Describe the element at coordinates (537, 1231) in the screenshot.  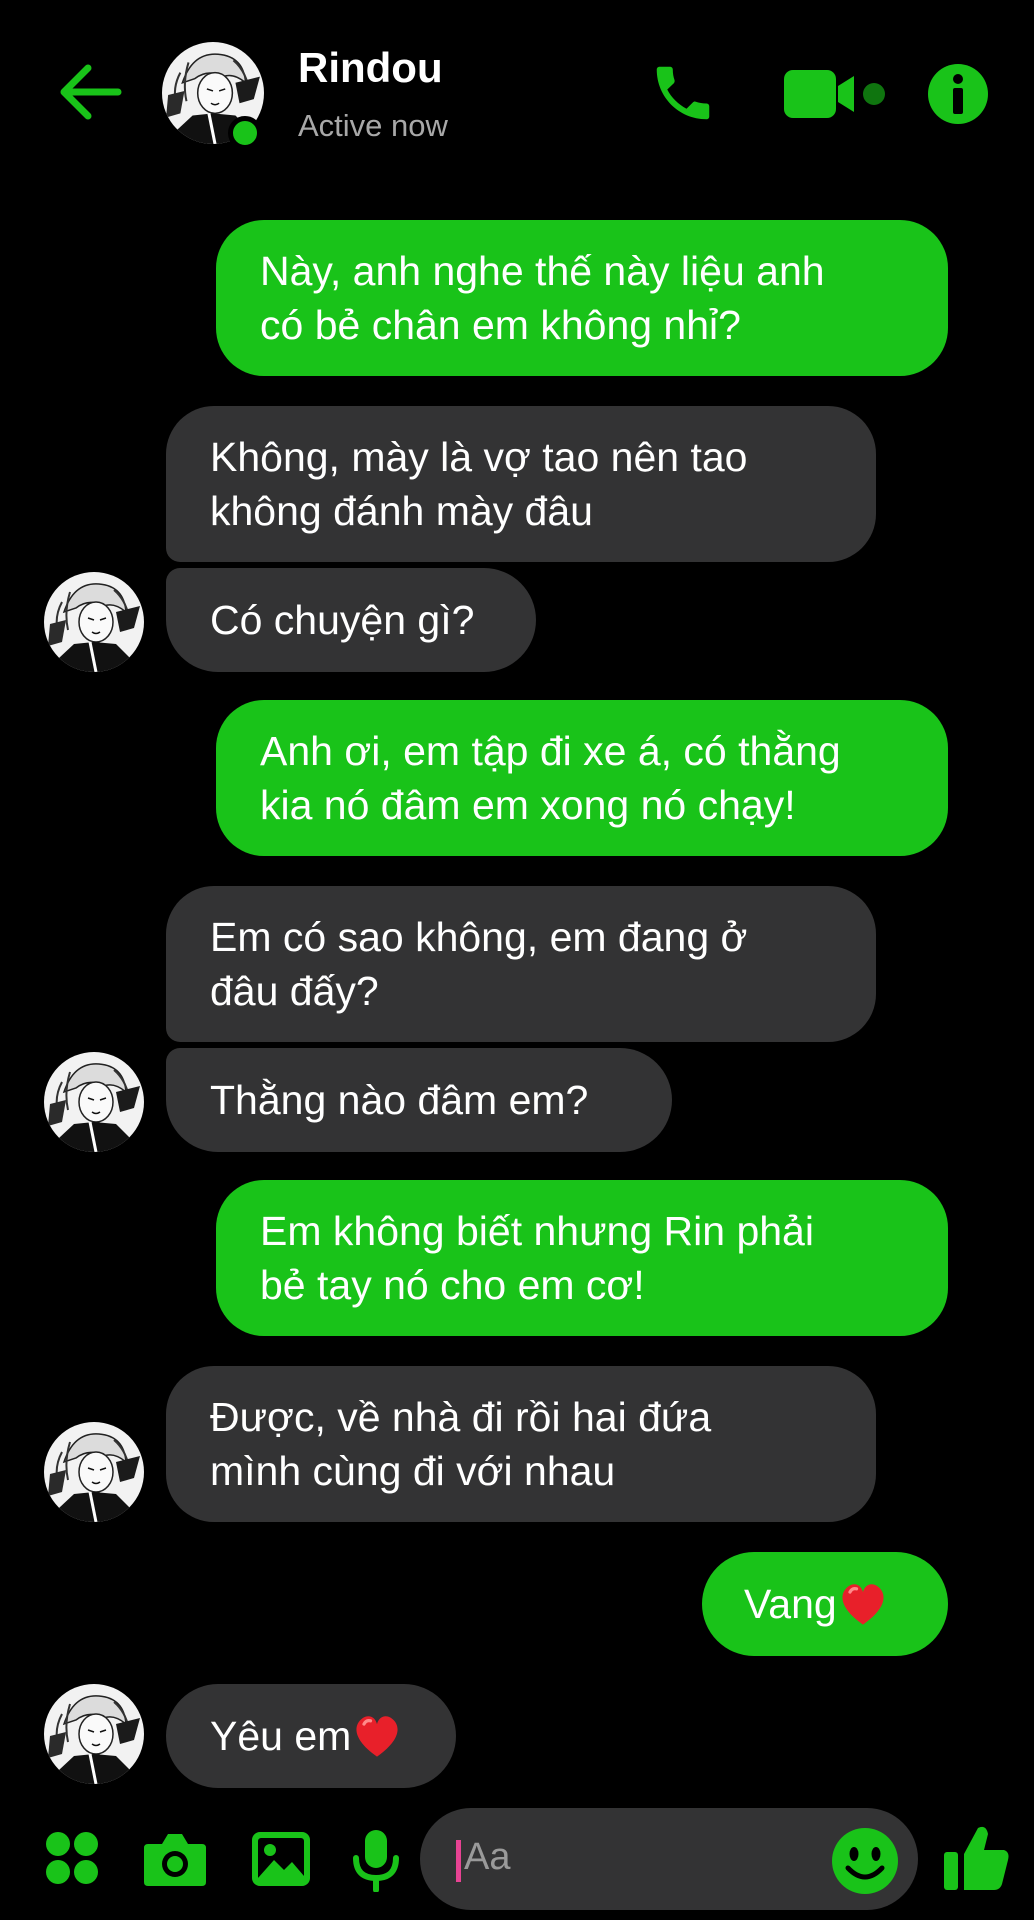
I see `message-line: Em không biết nhưng Rin phải` at that location.